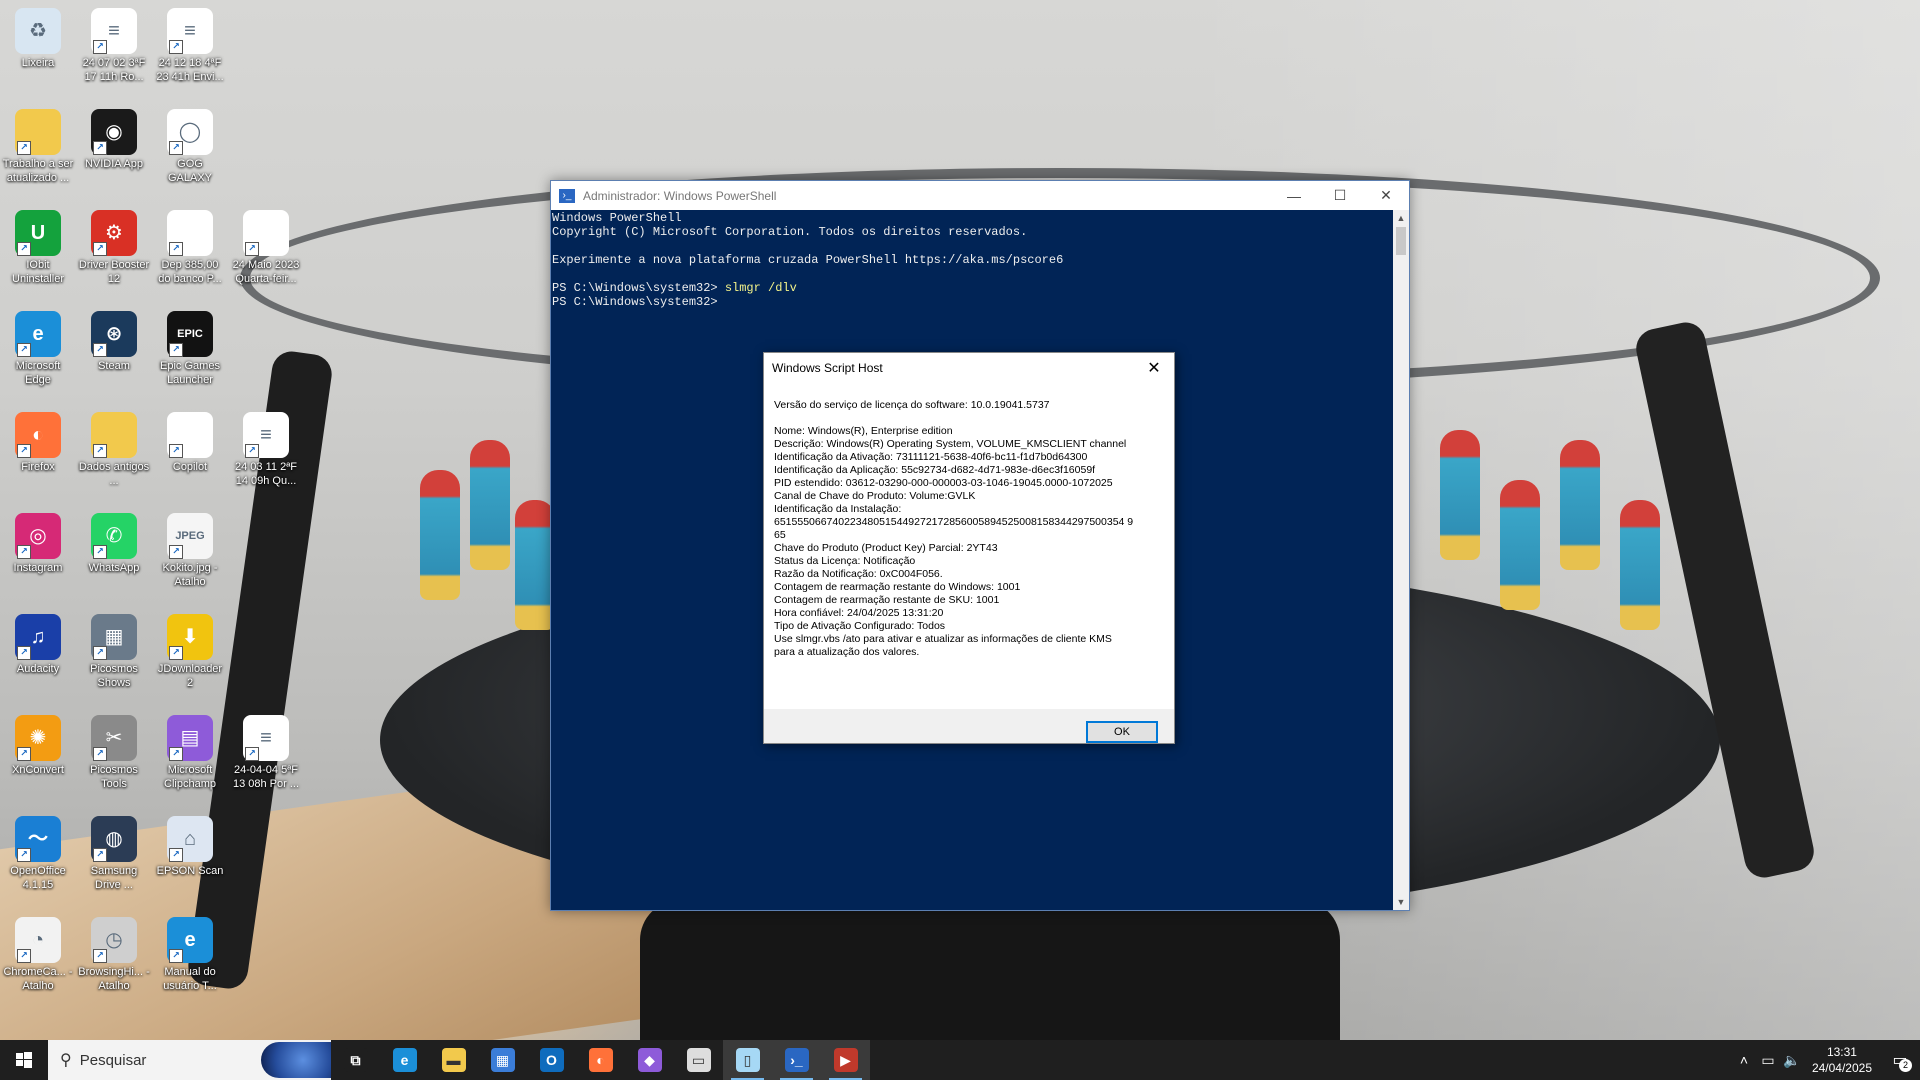  Describe the element at coordinates (114, 544) in the screenshot. I see `desktop-icon: ✆ ↗ WhatsApp` at that location.